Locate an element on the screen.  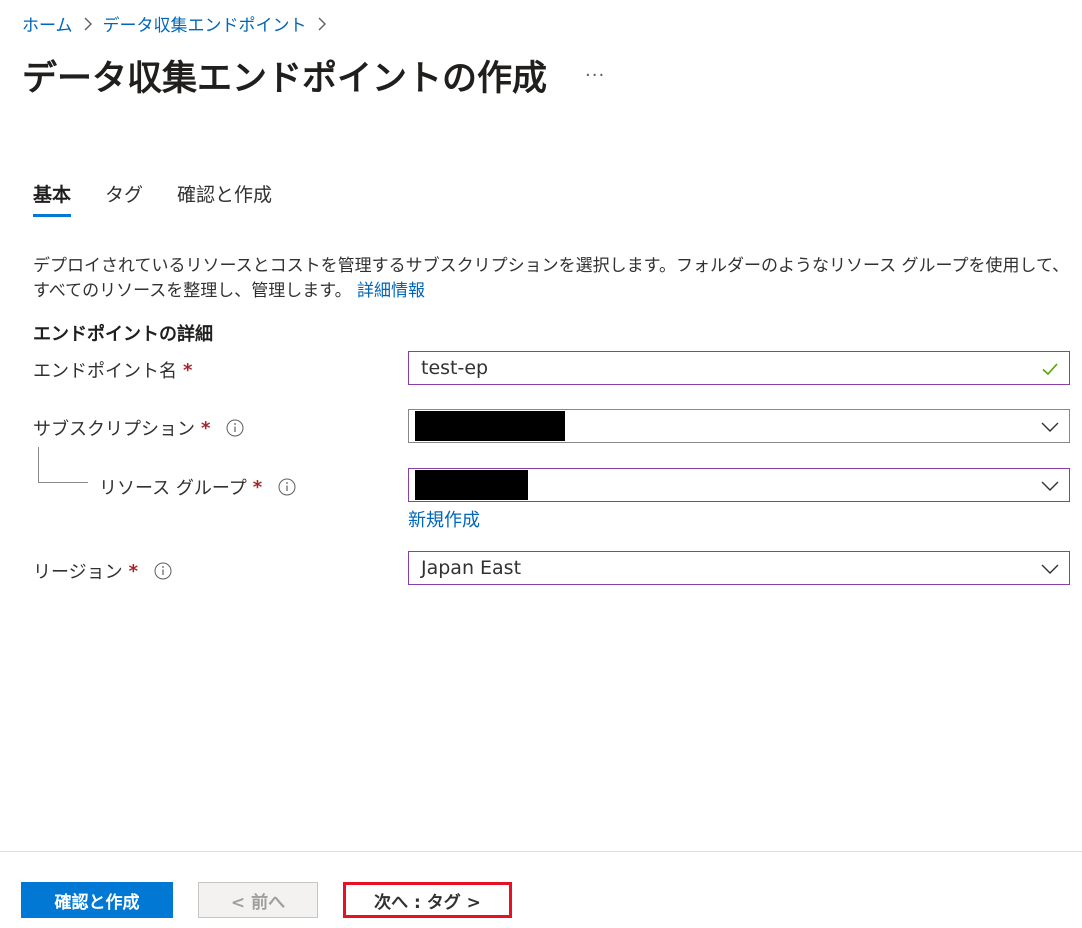
endpoint-name-input: test-ep is located at coordinates (739, 368).